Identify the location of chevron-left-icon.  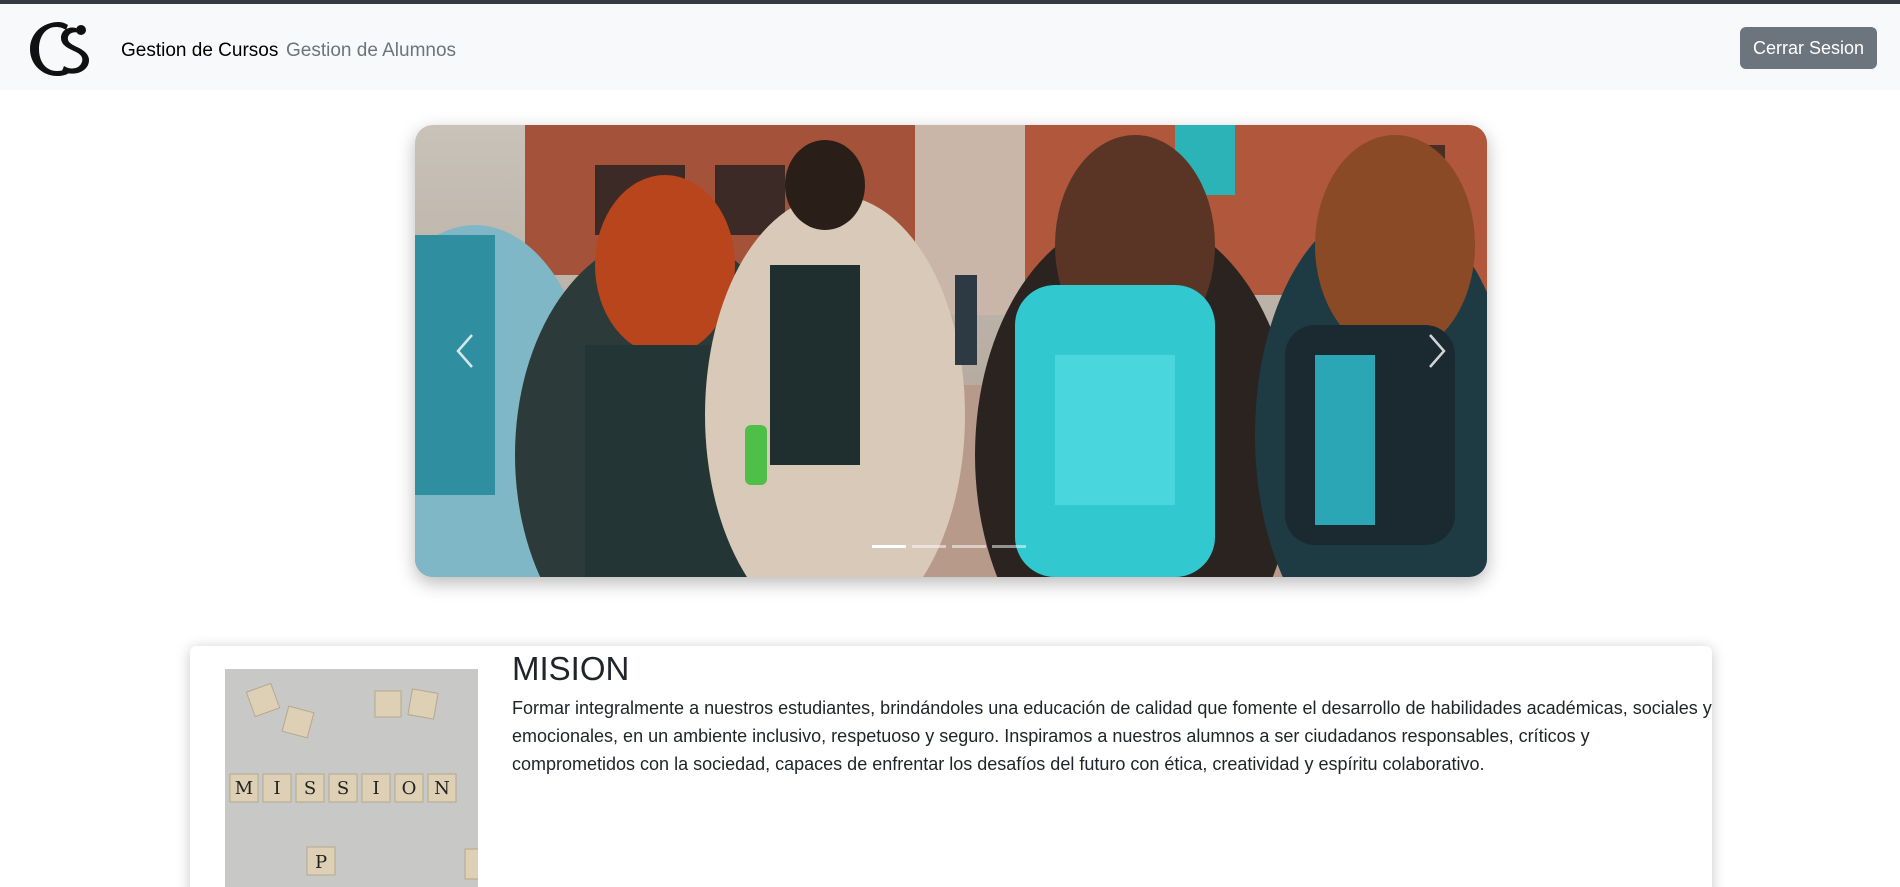
(464, 351).